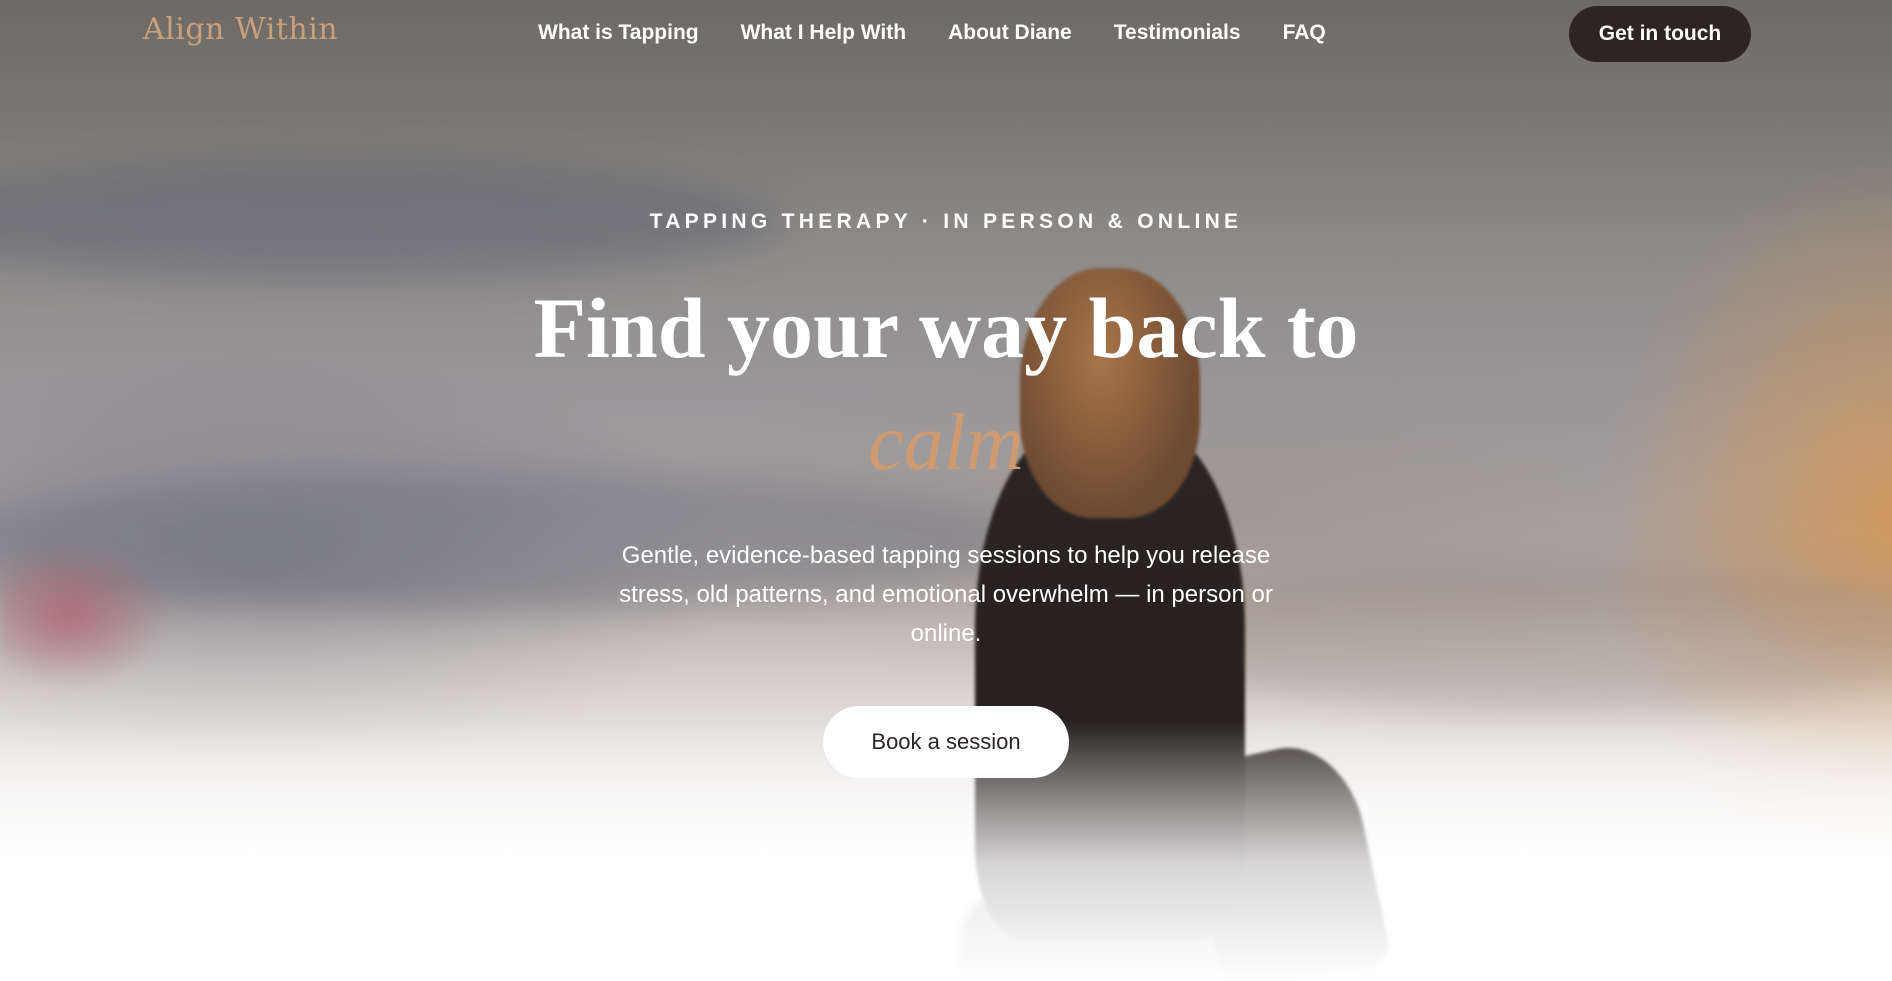 This screenshot has width=1892, height=981. Describe the element at coordinates (946, 221) in the screenshot. I see `hero-eyebrow: TAPPING THERAPY · IN PERSON & ONLINE` at that location.